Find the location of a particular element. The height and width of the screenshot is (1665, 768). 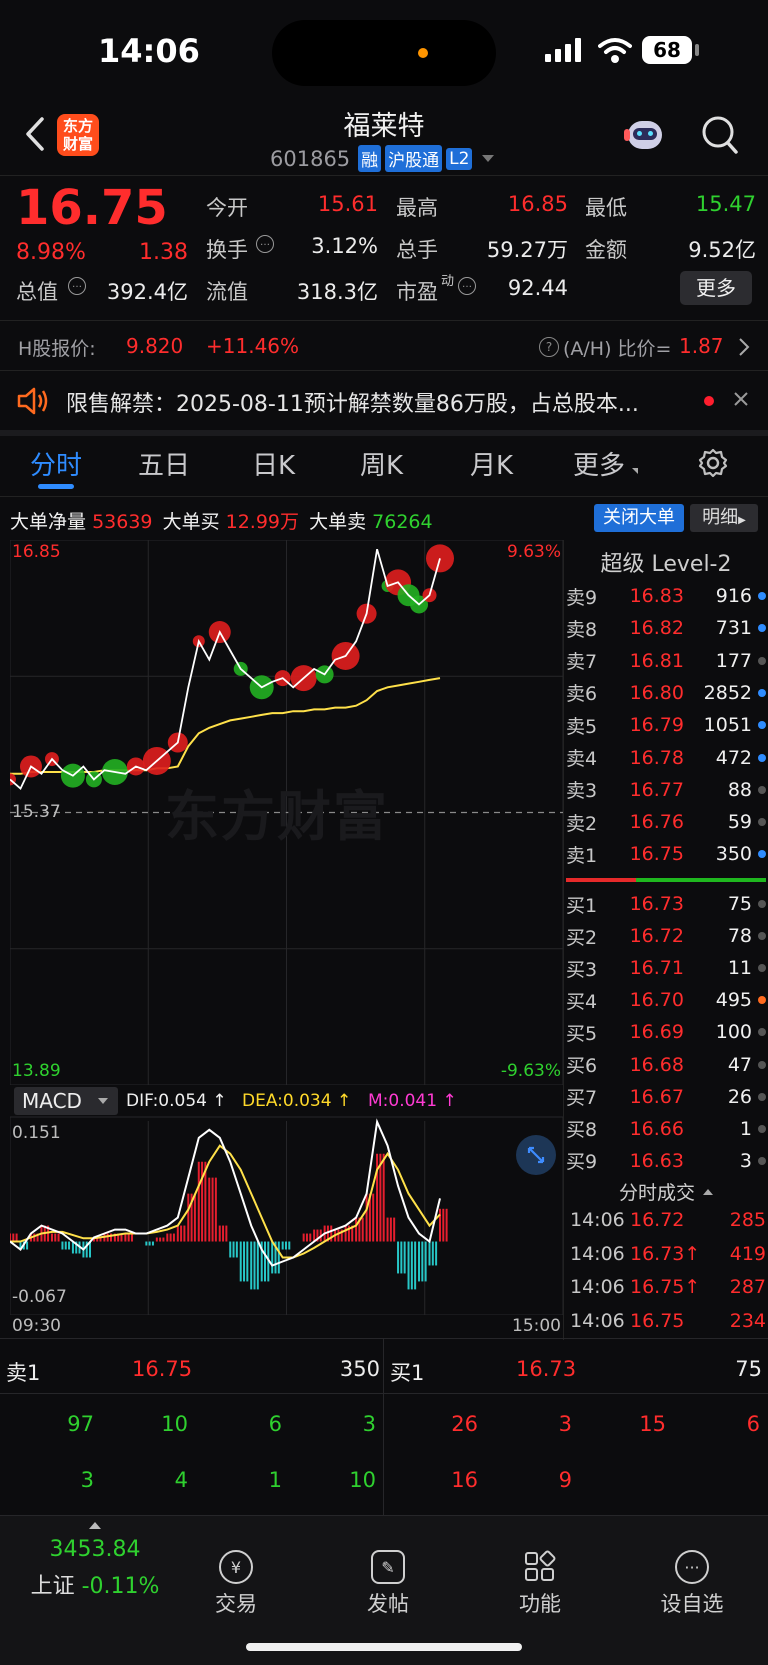

level-price: 16.78 is located at coordinates (656, 757).